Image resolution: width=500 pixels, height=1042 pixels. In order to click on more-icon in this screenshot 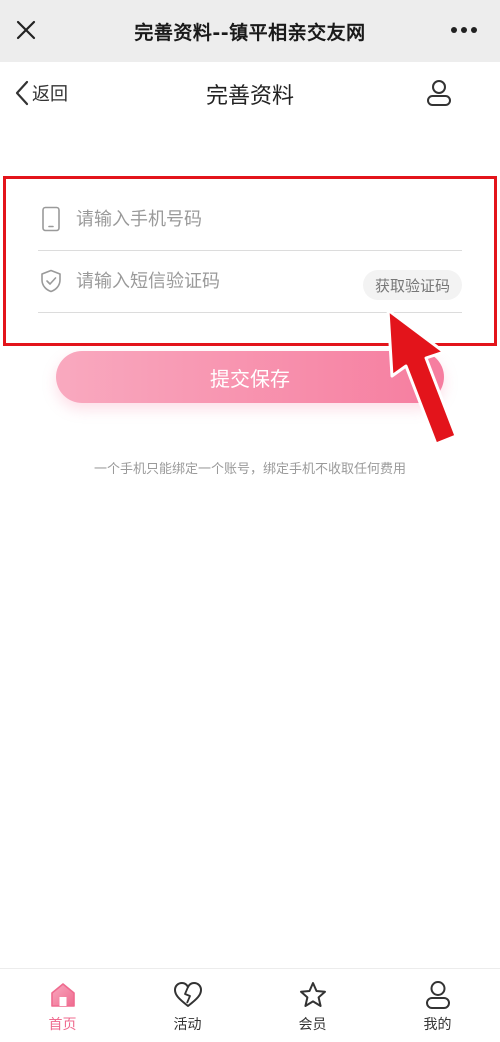, I will do `click(464, 30)`.